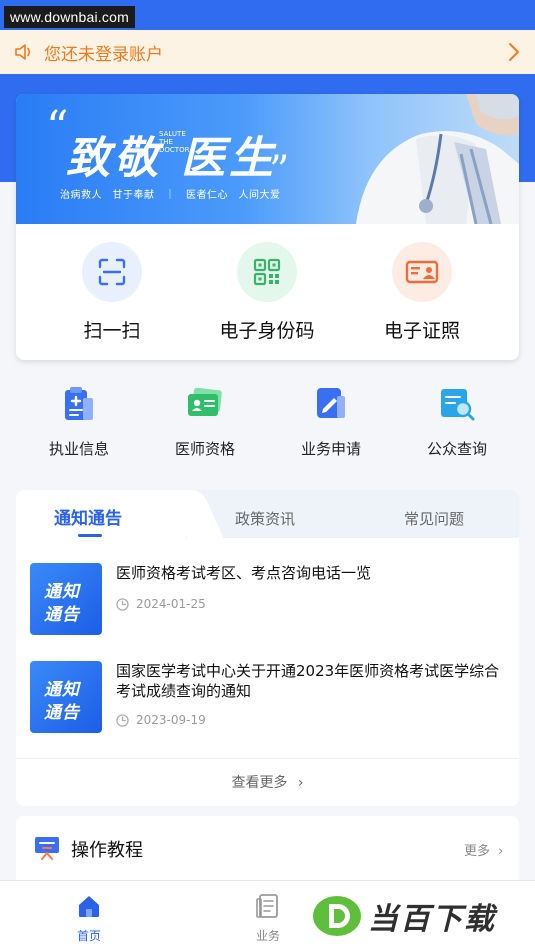 Image resolution: width=535 pixels, height=951 pixels. I want to click on status-bar: www.downbai.com, so click(267, 15).